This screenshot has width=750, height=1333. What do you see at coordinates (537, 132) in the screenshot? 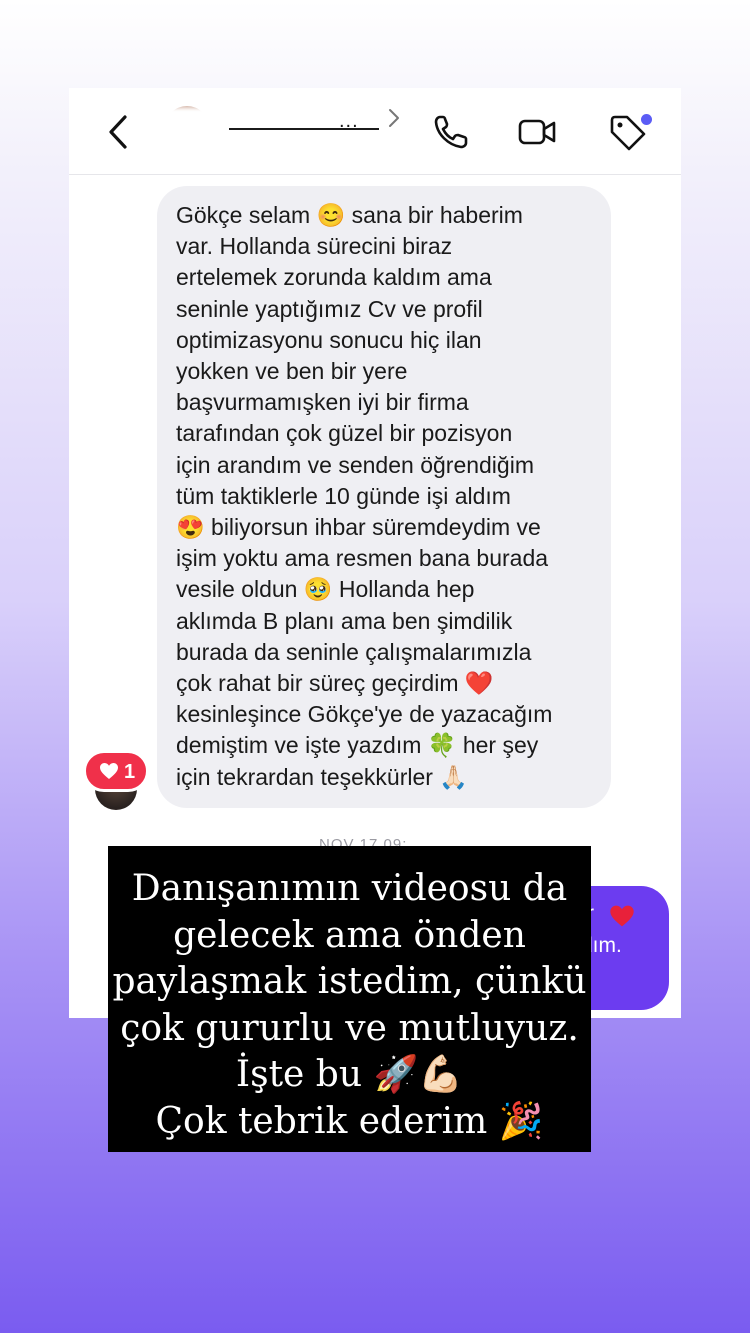
I see `video-camera-icon` at bounding box center [537, 132].